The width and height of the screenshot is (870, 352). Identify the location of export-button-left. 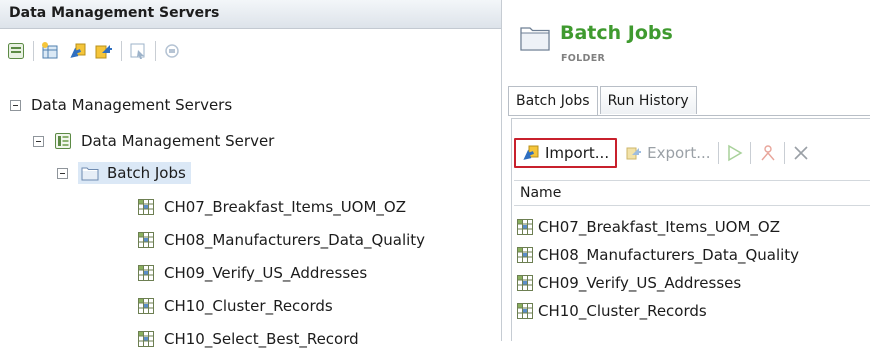
(104, 51).